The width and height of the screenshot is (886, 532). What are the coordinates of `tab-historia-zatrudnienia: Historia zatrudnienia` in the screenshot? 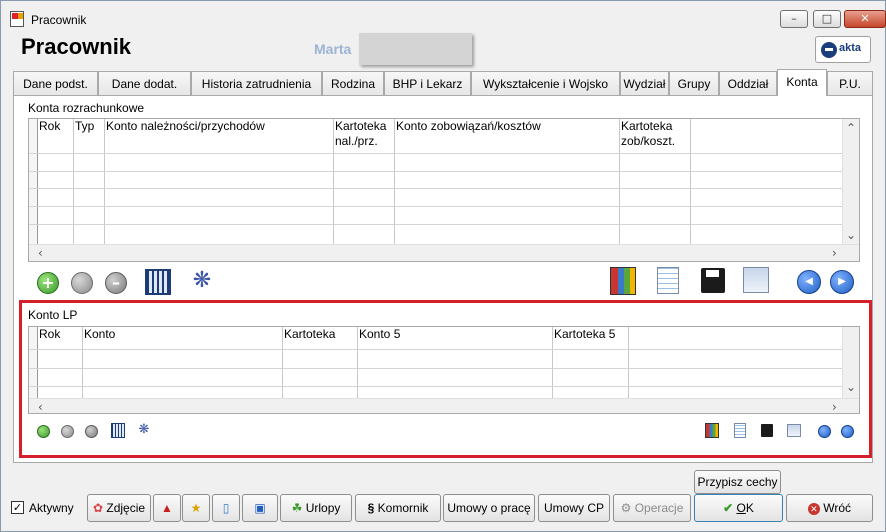 It's located at (256, 83).